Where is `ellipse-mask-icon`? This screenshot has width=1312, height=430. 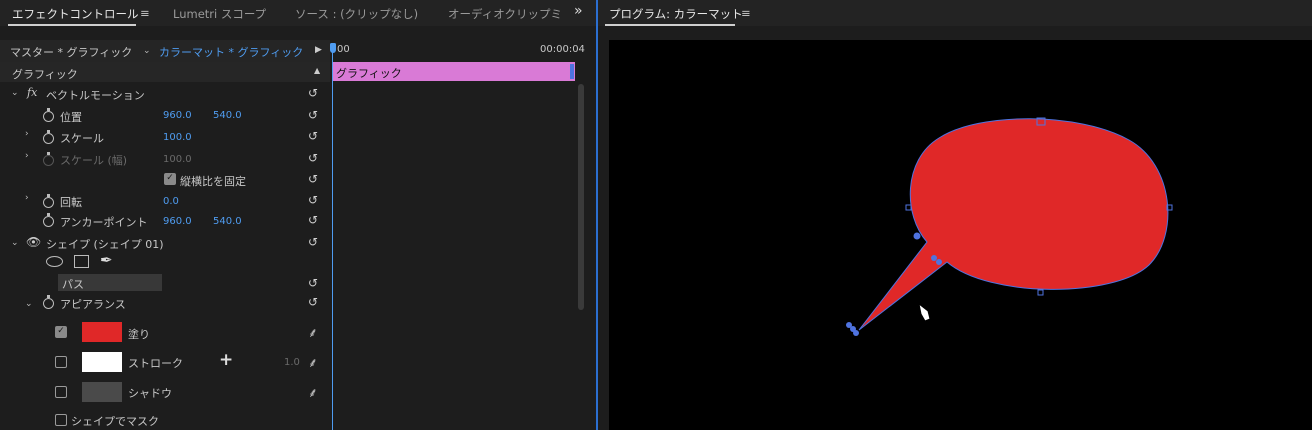 ellipse-mask-icon is located at coordinates (54, 261).